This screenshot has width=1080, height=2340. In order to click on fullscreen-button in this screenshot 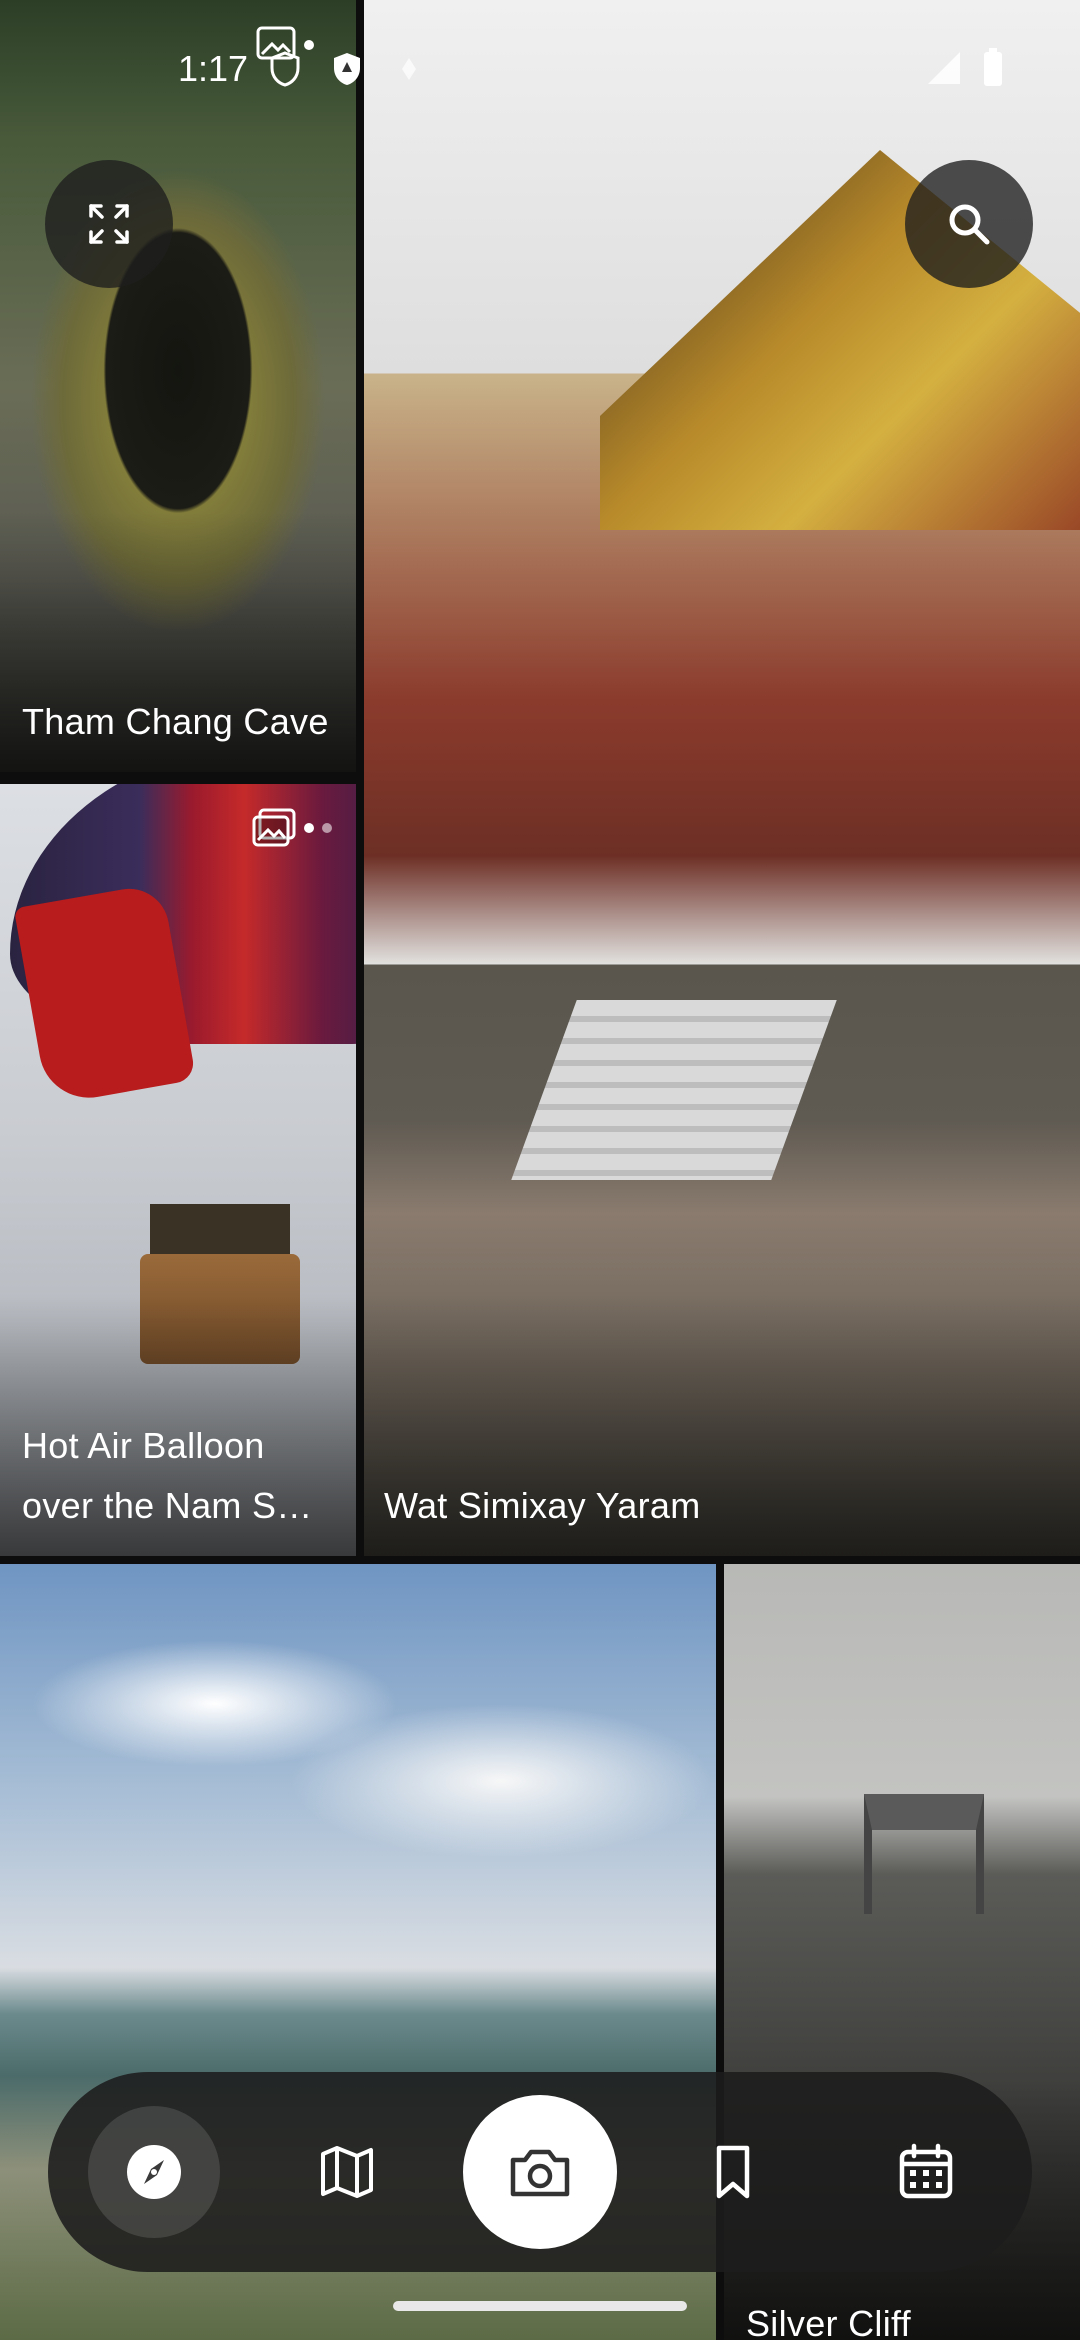, I will do `click(109, 224)`.